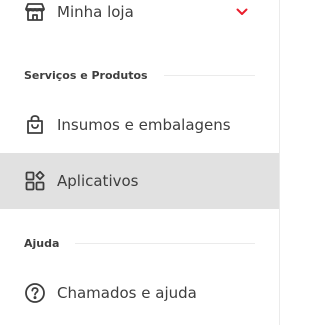 This screenshot has width=320, height=325. I want to click on section-title: Serviços e Produtos, so click(86, 75).